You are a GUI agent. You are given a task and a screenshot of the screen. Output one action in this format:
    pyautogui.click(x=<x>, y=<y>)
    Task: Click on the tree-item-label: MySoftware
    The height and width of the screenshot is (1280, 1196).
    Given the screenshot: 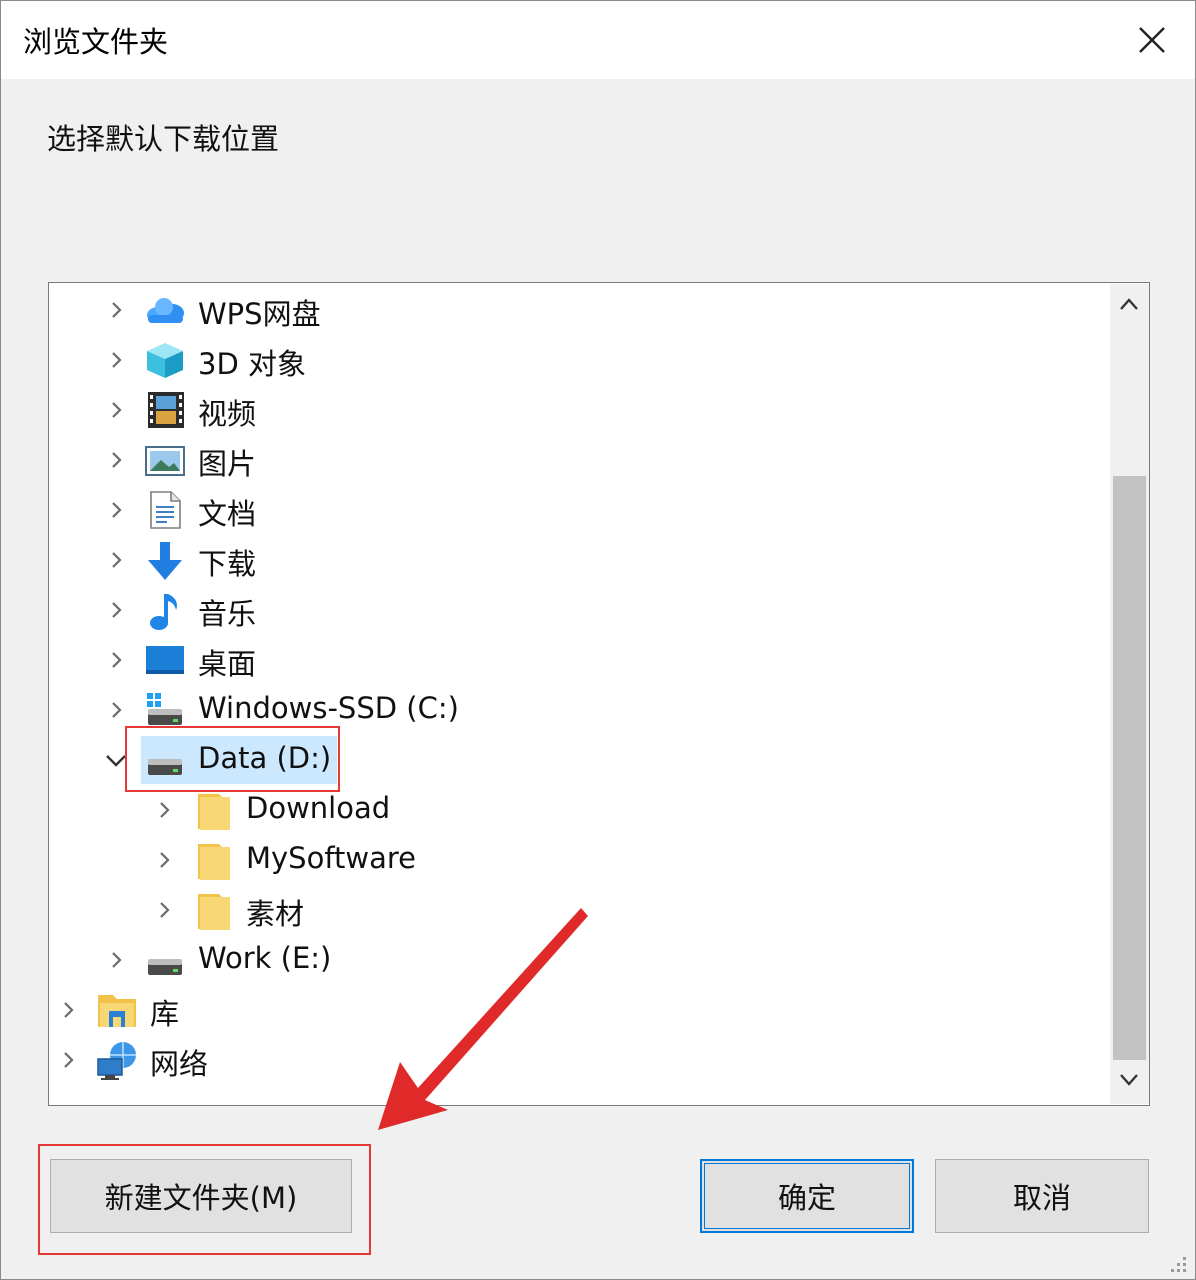 What is the action you would take?
    pyautogui.click(x=331, y=858)
    